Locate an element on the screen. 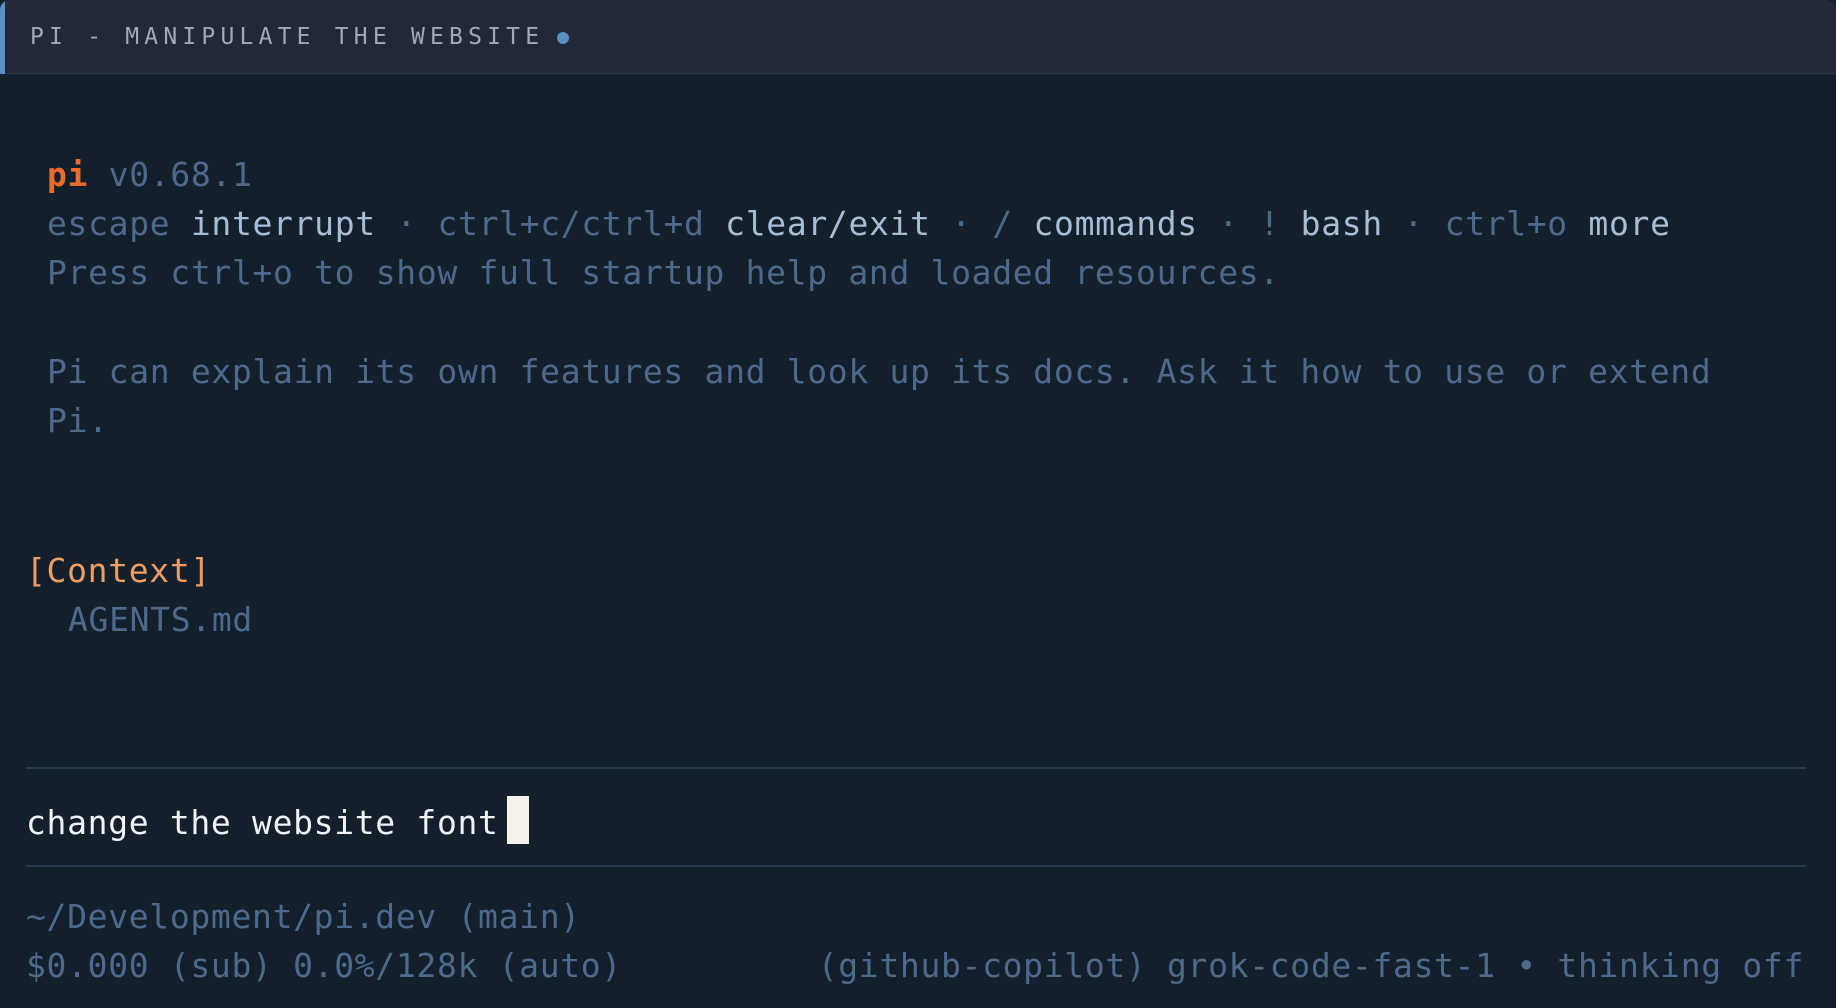 The width and height of the screenshot is (1836, 1008). shortcut-key-ctrl-o: ctrl+o is located at coordinates (1506, 223).